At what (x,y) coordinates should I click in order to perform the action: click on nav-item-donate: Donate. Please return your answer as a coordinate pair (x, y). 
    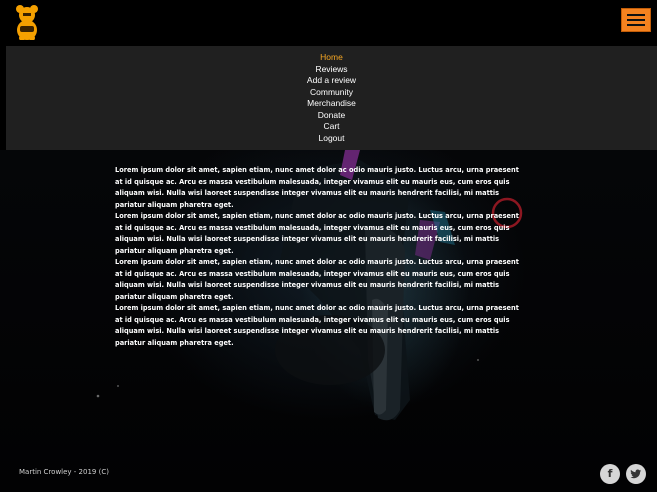
    Looking at the image, I should click on (331, 116).